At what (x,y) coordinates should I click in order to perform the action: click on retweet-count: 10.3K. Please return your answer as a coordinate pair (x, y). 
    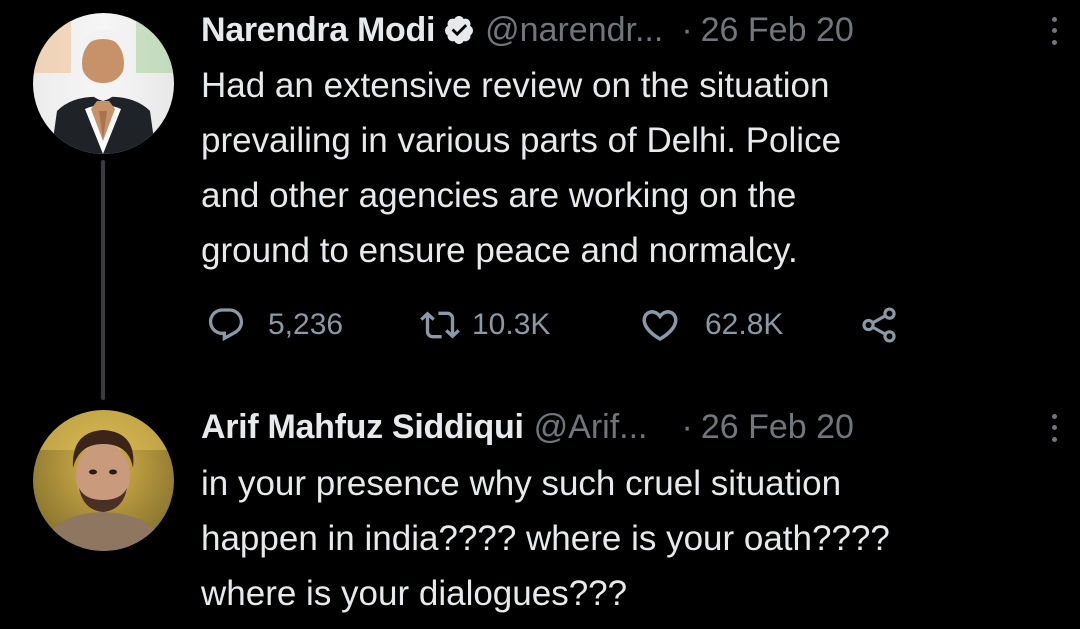
    Looking at the image, I should click on (511, 324).